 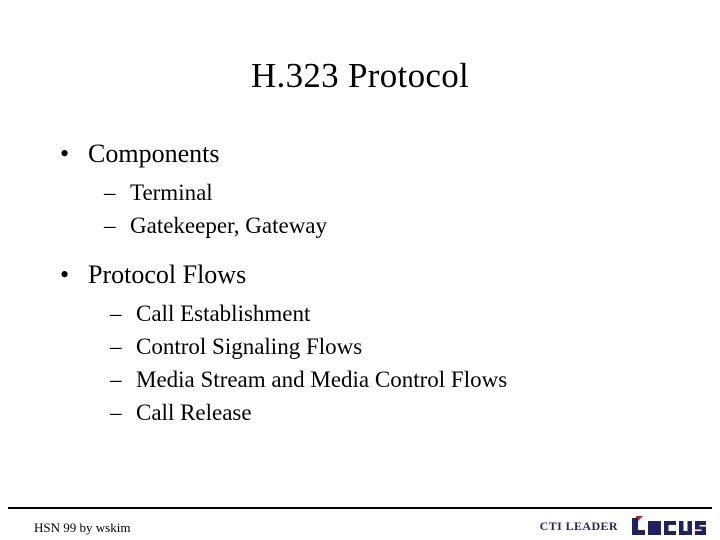 What do you see at coordinates (623, 526) in the screenshot?
I see `footer-branding: CTI LEADER` at bounding box center [623, 526].